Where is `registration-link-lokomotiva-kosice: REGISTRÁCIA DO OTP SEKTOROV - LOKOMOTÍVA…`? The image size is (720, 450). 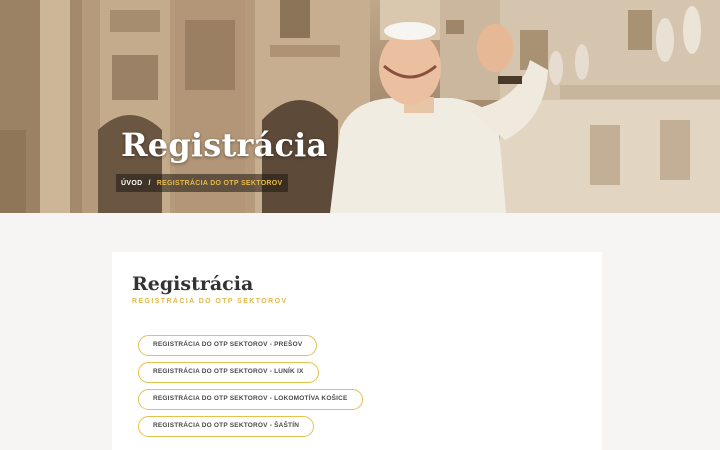 registration-link-lokomotiva-kosice: REGISTRÁCIA DO OTP SEKTOROV - LOKOMOTÍVA… is located at coordinates (250, 399).